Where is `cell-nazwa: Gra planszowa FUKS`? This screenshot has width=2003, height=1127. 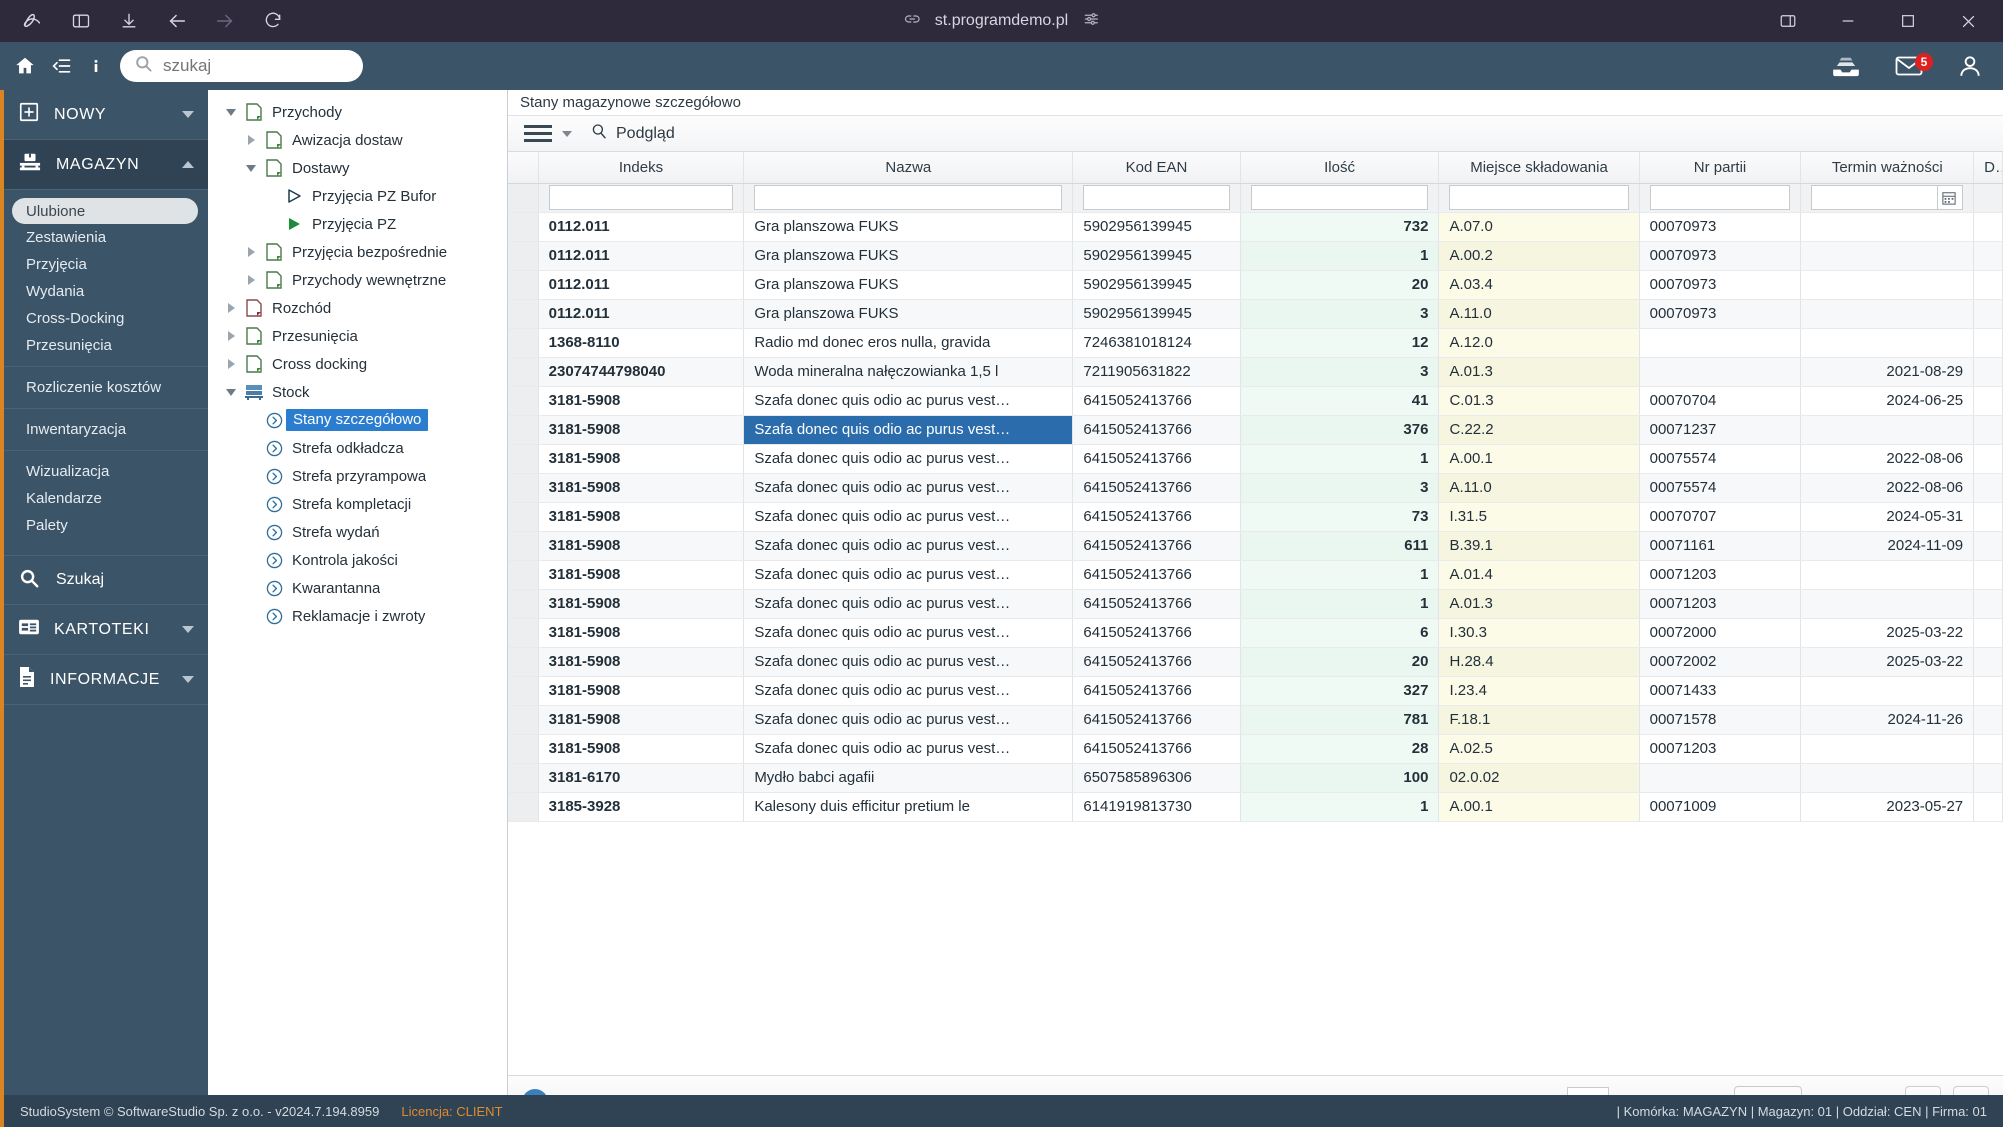
cell-nazwa: Gra planszowa FUKS is located at coordinates (908, 227).